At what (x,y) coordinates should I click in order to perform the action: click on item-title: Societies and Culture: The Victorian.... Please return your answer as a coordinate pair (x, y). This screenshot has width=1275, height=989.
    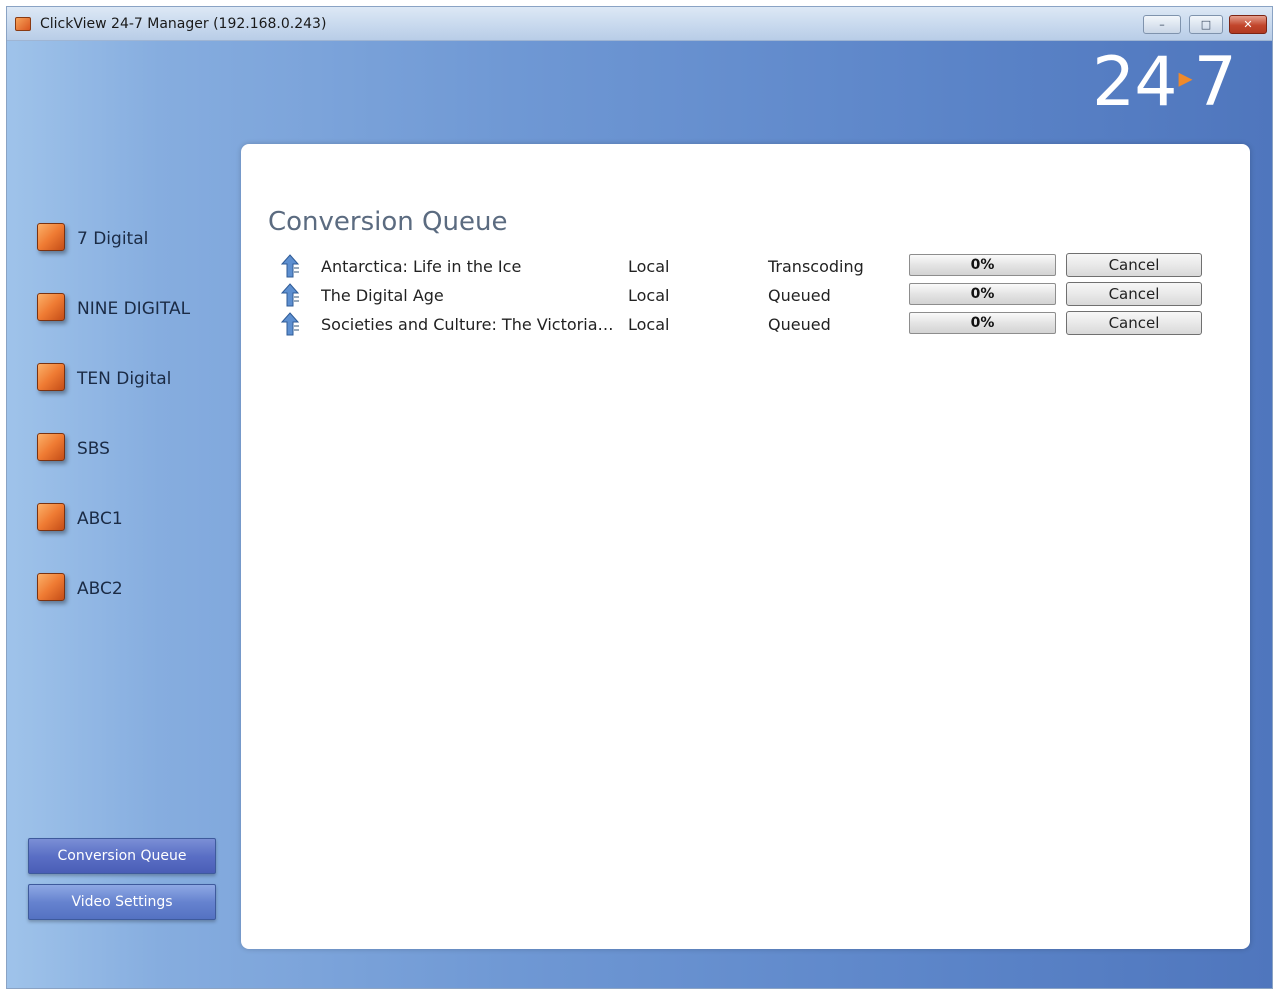
    Looking at the image, I should click on (468, 324).